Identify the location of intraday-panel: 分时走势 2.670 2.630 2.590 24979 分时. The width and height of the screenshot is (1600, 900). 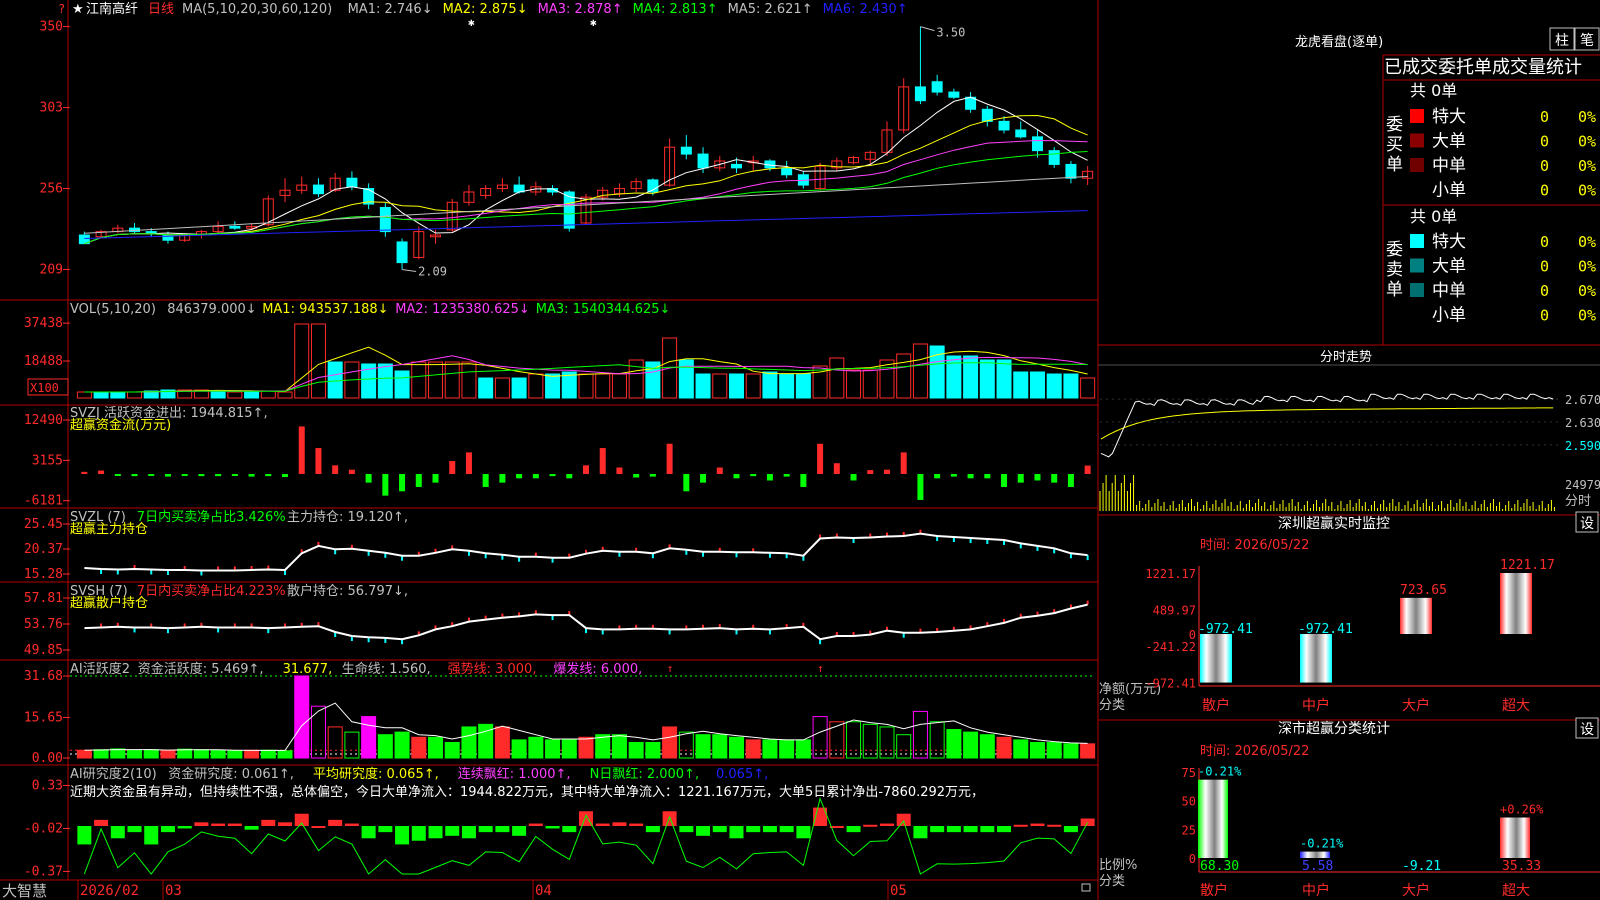
(1349, 430).